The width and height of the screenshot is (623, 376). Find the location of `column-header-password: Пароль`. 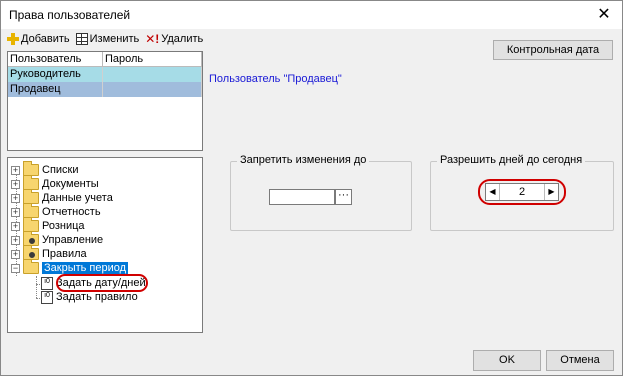

column-header-password: Пароль is located at coordinates (152, 59).